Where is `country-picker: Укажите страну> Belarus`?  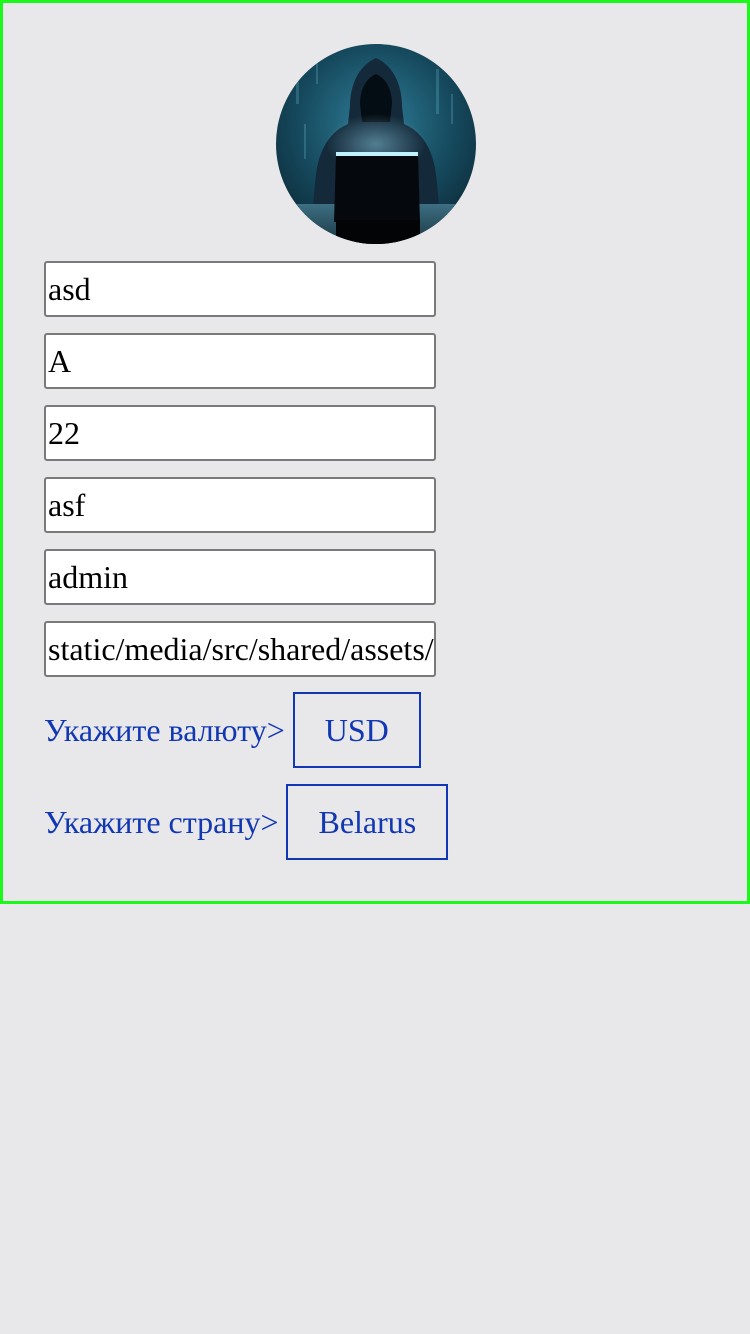
country-picker: Укажите страну> Belarus is located at coordinates (246, 822).